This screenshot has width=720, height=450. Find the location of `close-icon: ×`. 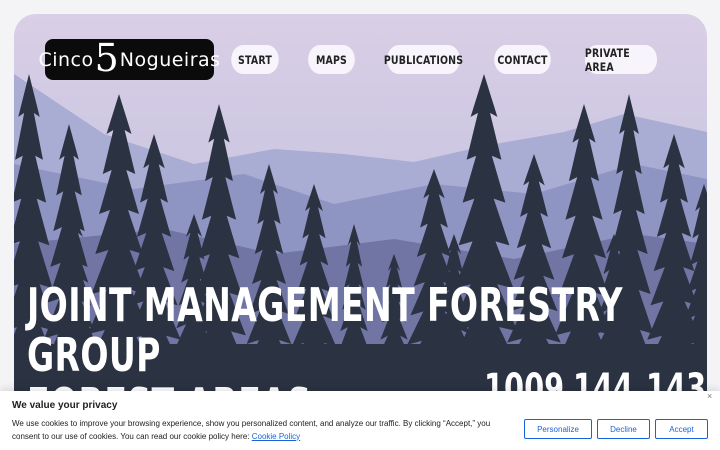

close-icon: × is located at coordinates (709, 396).